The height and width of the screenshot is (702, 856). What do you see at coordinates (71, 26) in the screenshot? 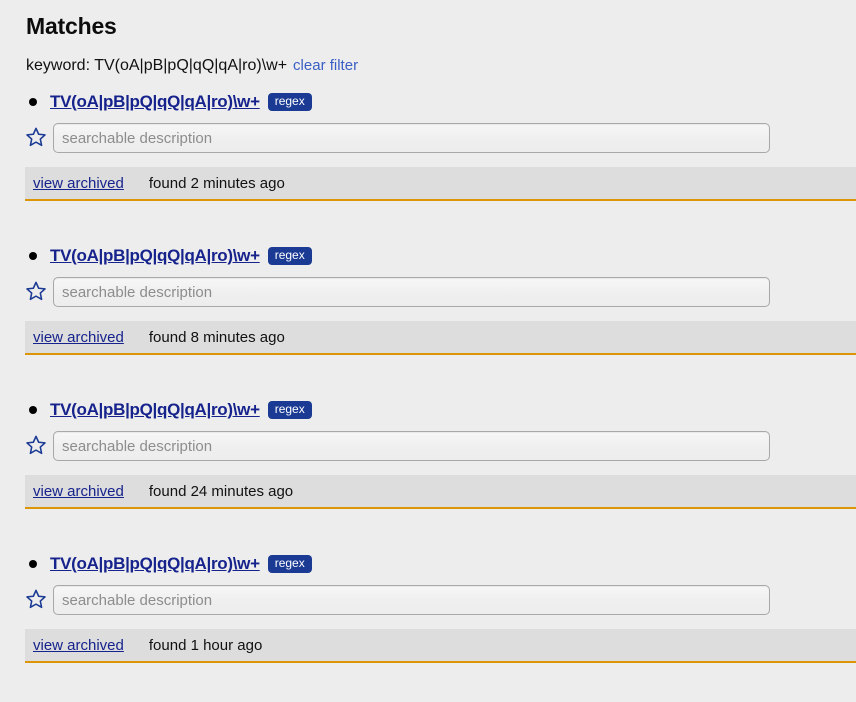
I see `page-title: Matches` at bounding box center [71, 26].